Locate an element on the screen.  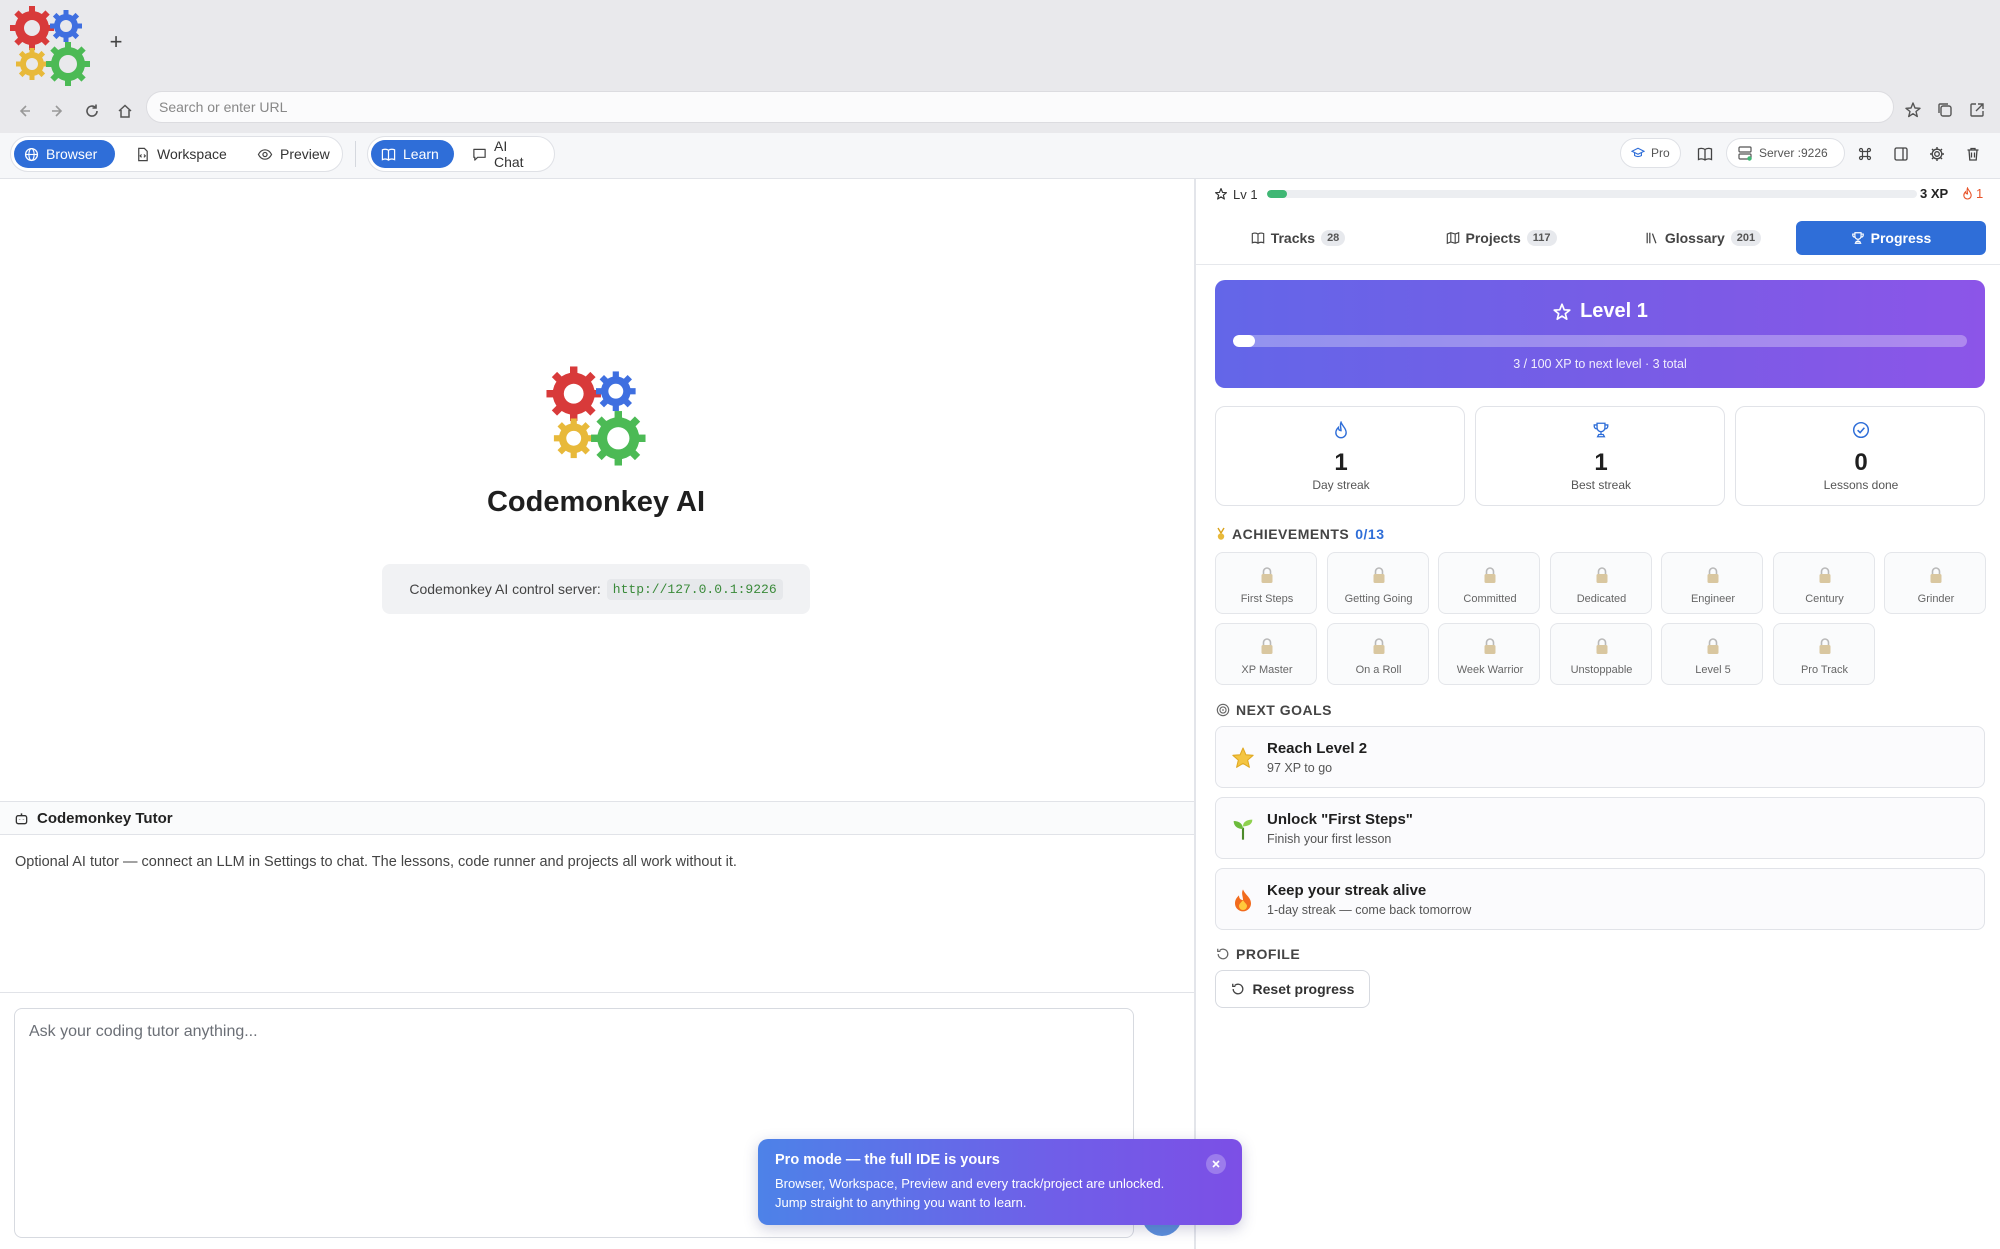
tab-glossary: Glossary 201 is located at coordinates (1703, 238).